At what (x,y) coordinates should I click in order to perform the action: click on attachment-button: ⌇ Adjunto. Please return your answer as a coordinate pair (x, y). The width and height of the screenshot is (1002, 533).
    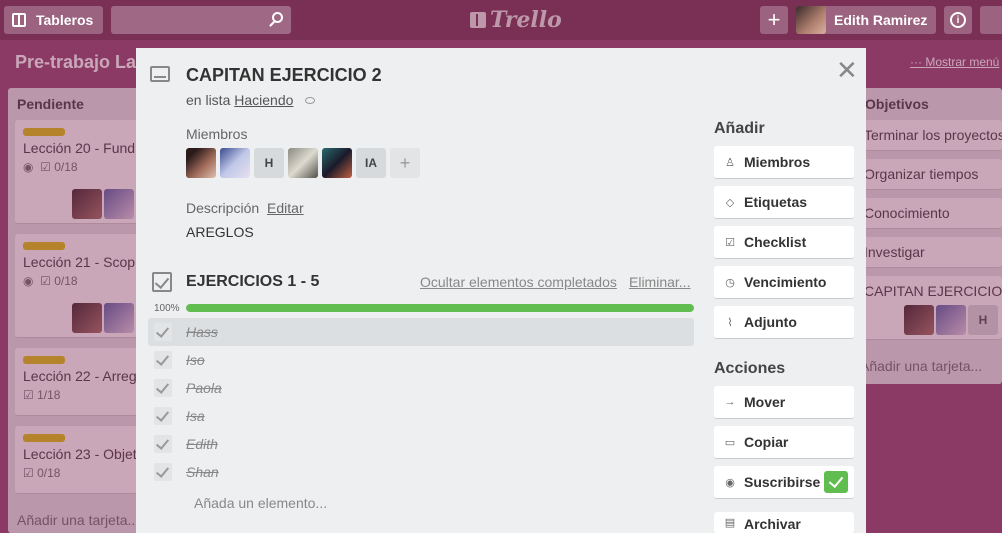
    Looking at the image, I should click on (784, 322).